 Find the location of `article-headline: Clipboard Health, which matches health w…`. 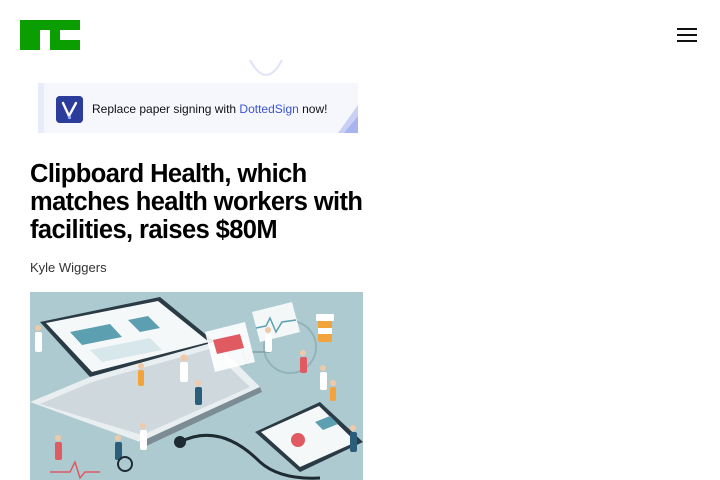

article-headline: Clipboard Health, which matches health w… is located at coordinates (200, 202).